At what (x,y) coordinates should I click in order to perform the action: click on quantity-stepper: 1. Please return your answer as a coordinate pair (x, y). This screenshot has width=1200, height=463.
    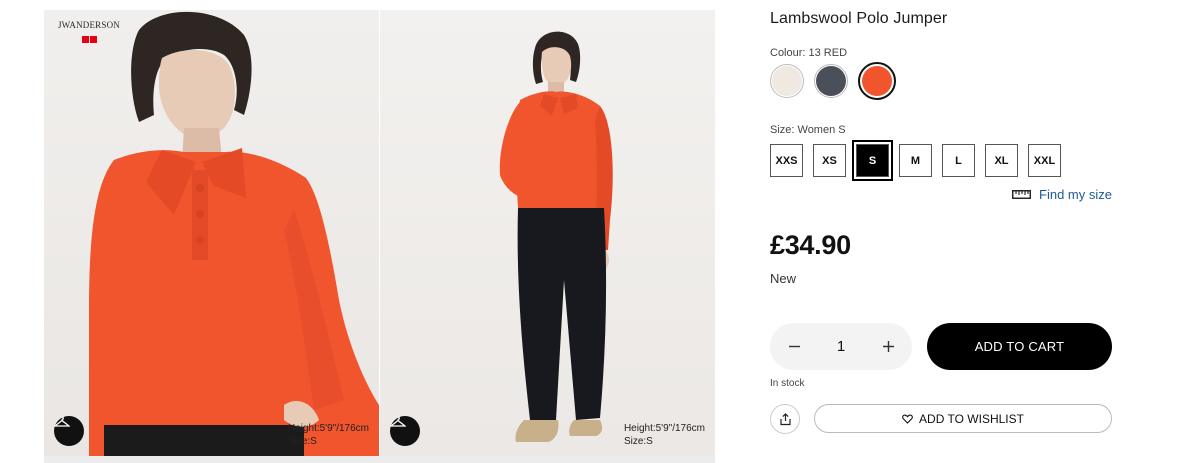
    Looking at the image, I should click on (841, 346).